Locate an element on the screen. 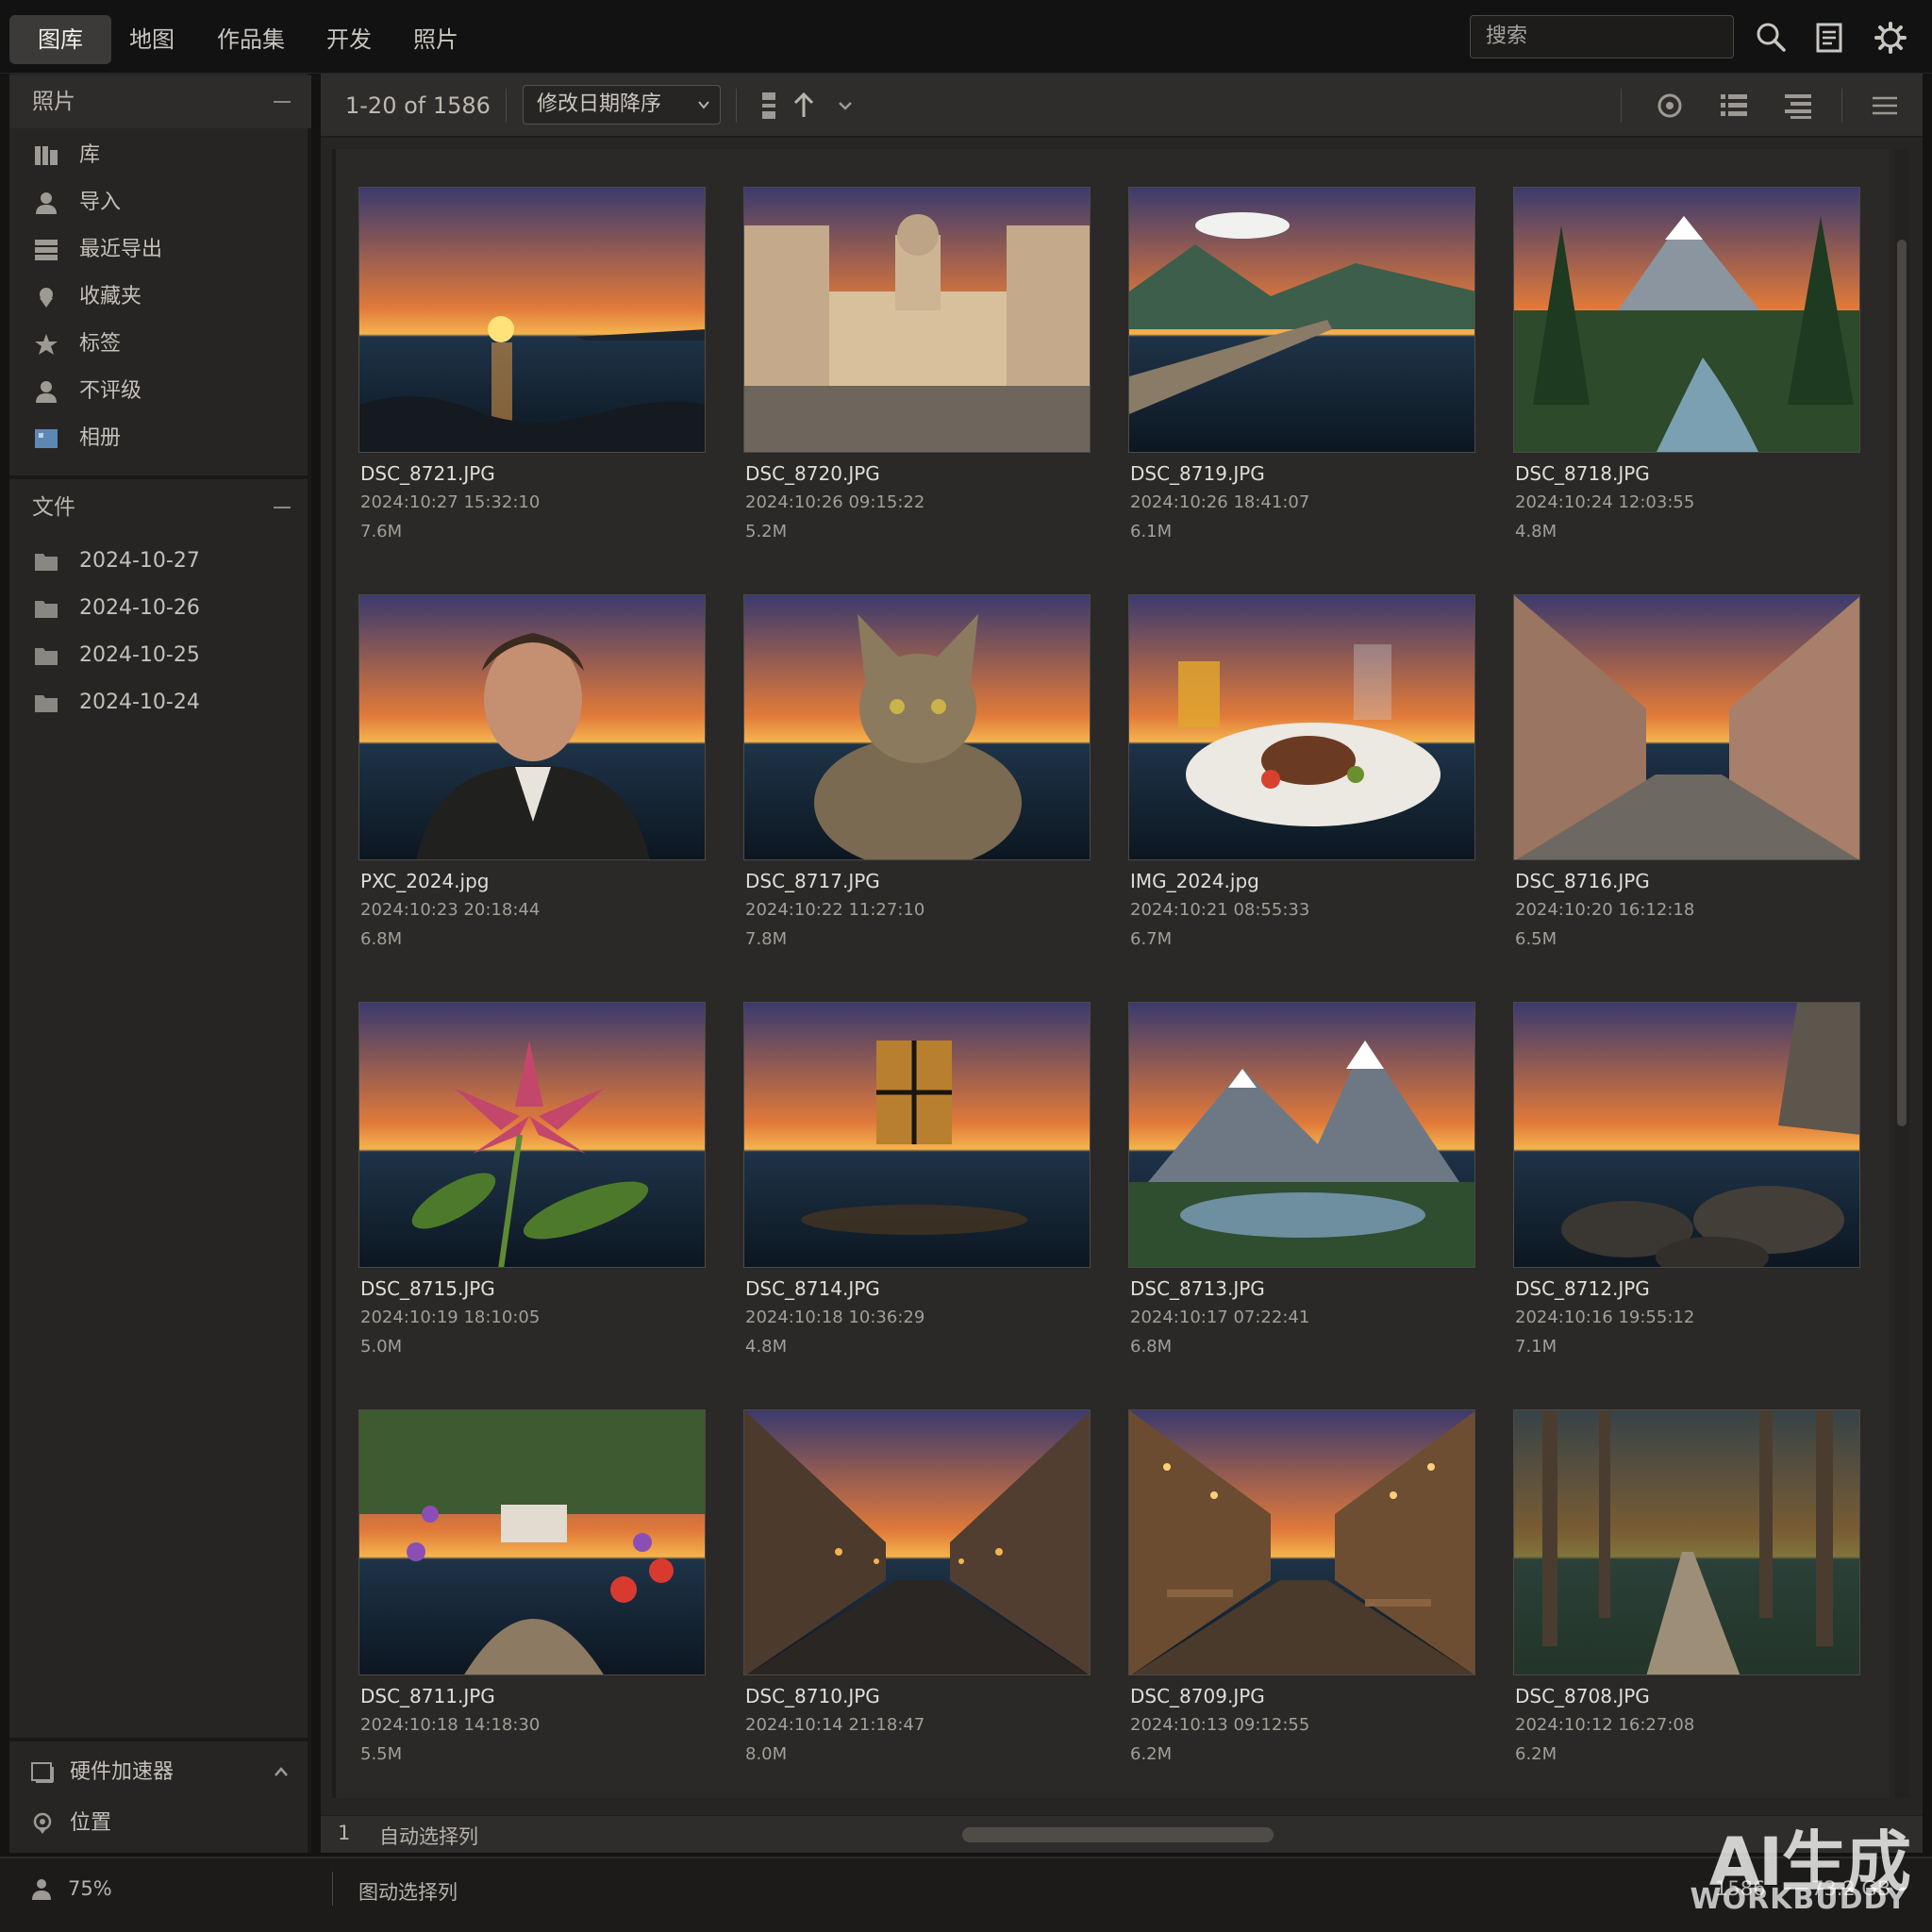 This screenshot has width=1932, height=1932. sidebar-item-hardware-accelerator: 硬件加速器 is located at coordinates (160, 1773).